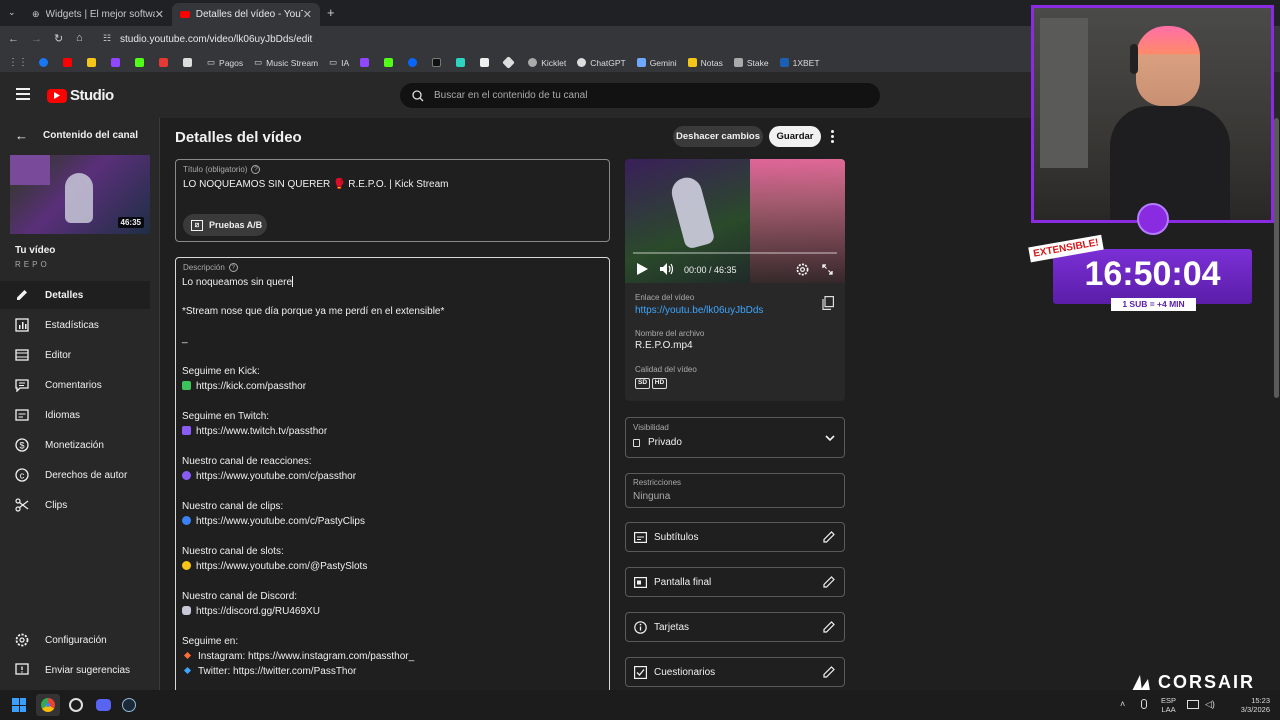 The width and height of the screenshot is (1280, 720). I want to click on bookmark-gemini: Gemini, so click(656, 63).